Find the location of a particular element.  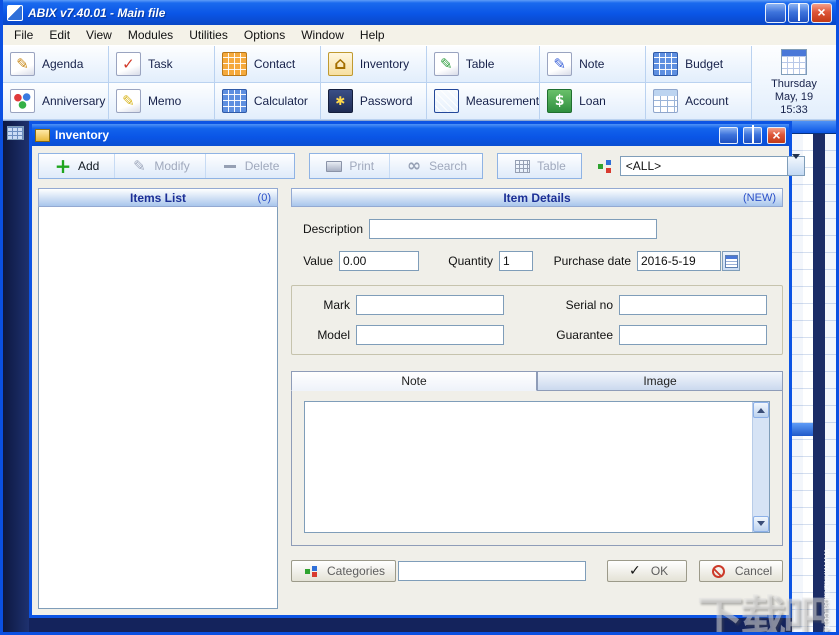

module-account: Account is located at coordinates (699, 101).